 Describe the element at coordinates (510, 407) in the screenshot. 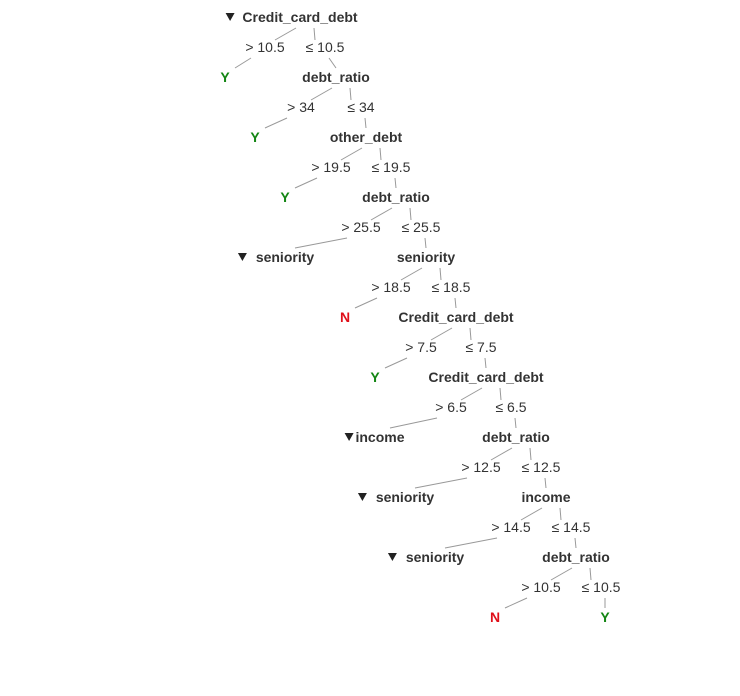

I see `split-condition-label: ≤ 6.5` at that location.